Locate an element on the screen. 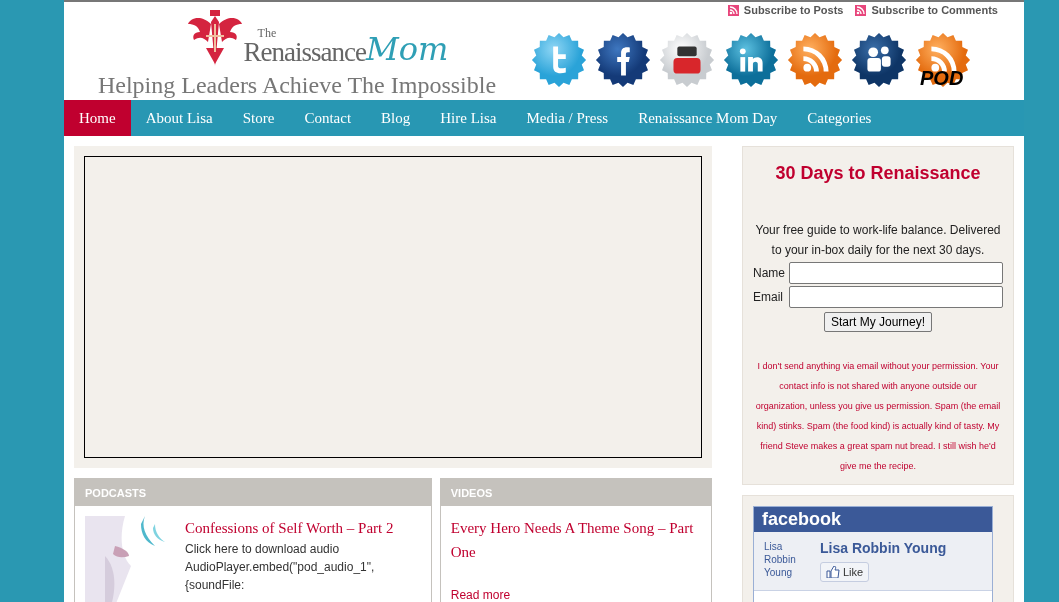 The height and width of the screenshot is (602, 1059). subscribe-link: Subscribe to Posts is located at coordinates (785, 10).